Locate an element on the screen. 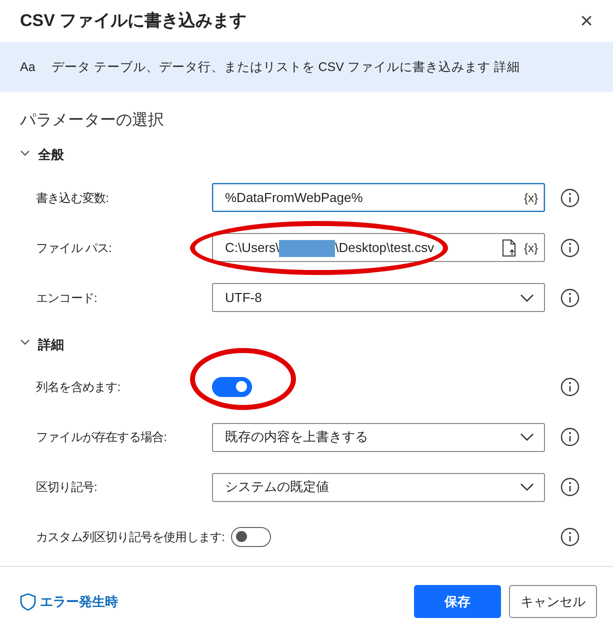 Image resolution: width=613 pixels, height=643 pixels. window-title: CSV ファイルに書き込みます is located at coordinates (133, 21).